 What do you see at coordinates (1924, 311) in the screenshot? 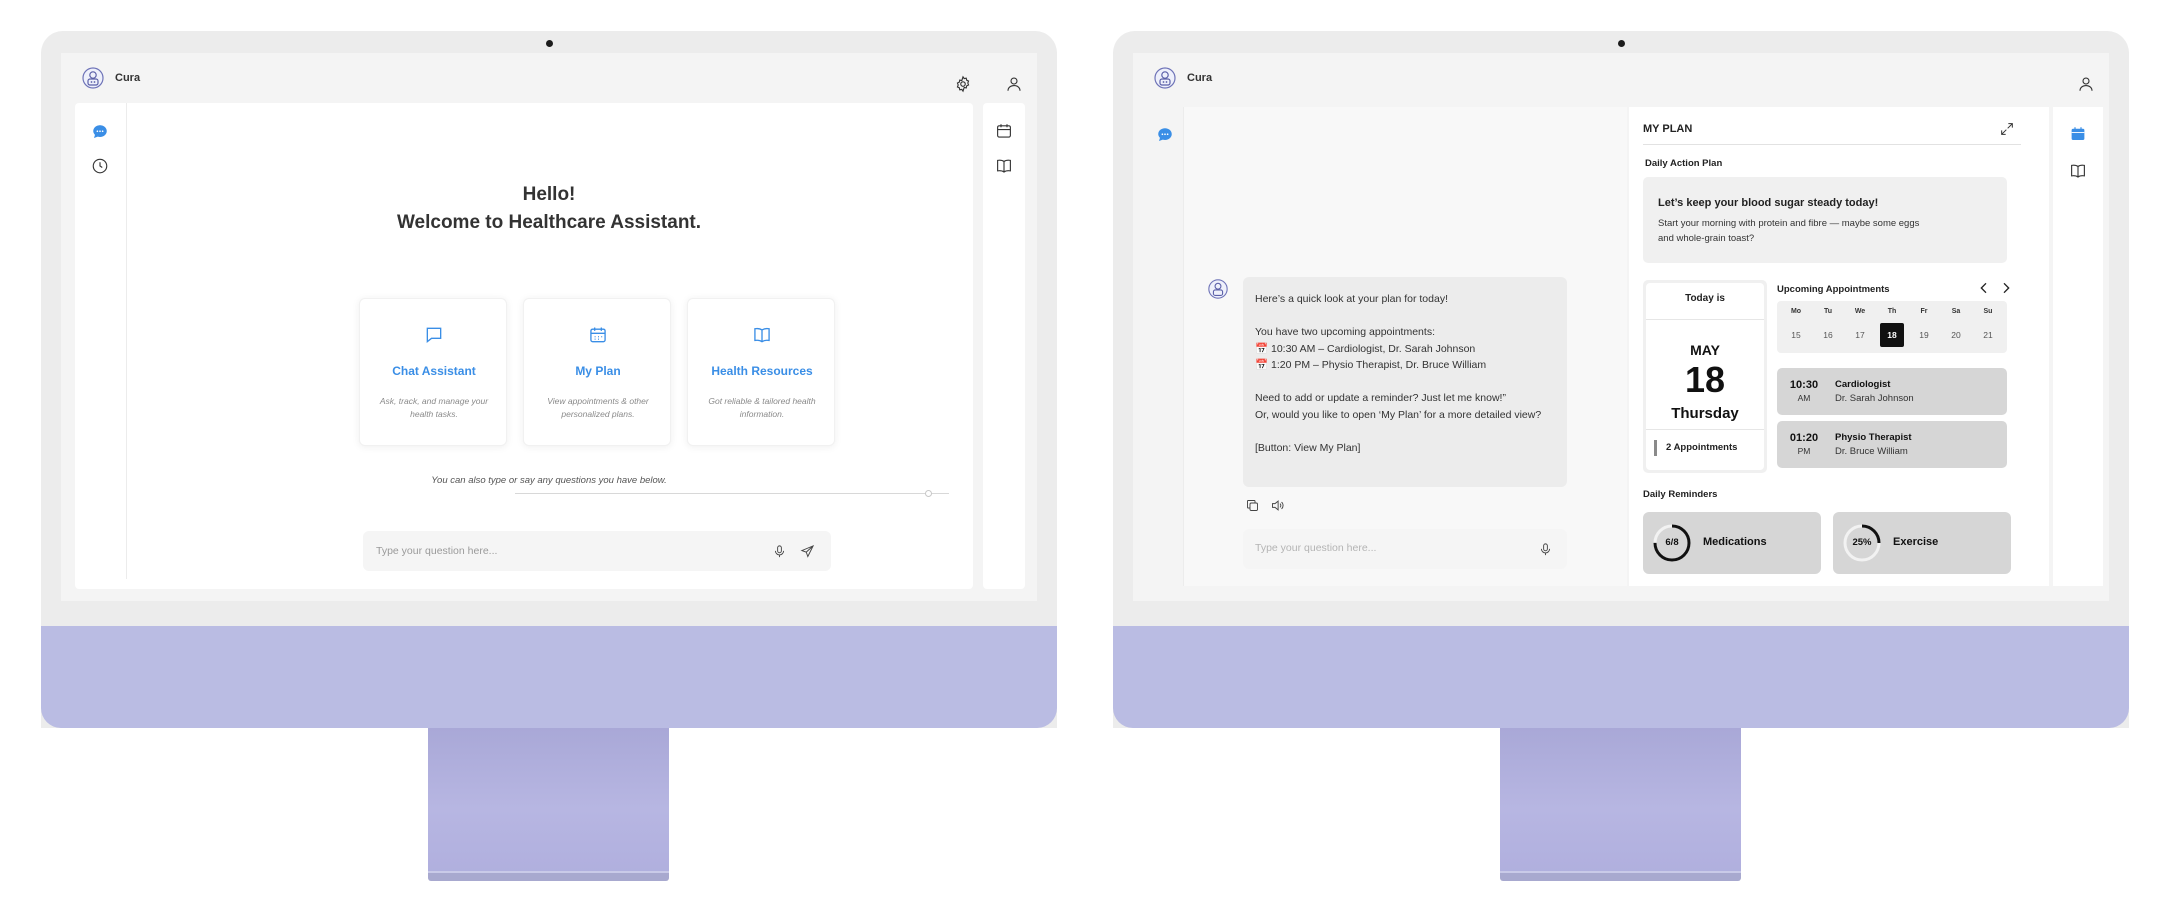
I see `weekday-label: Fr` at bounding box center [1924, 311].